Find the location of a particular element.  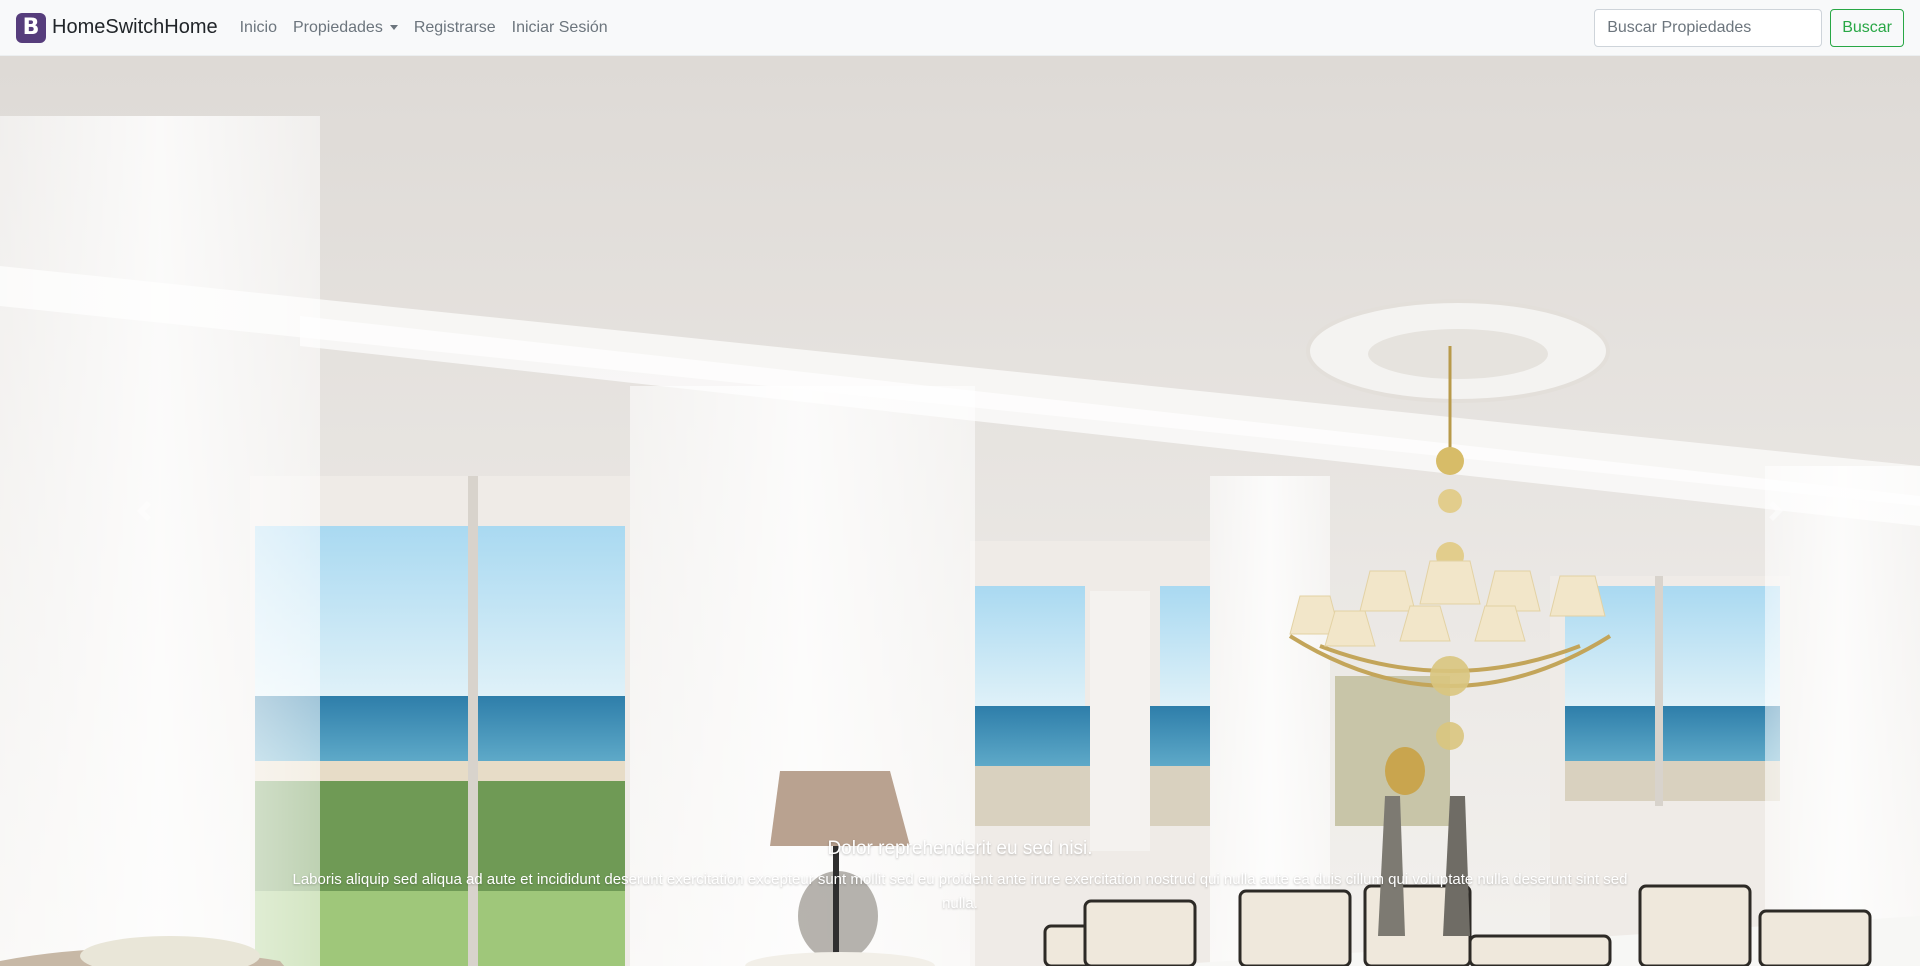

nav-dropdown-properties-label: Propiedades is located at coordinates (337, 27).